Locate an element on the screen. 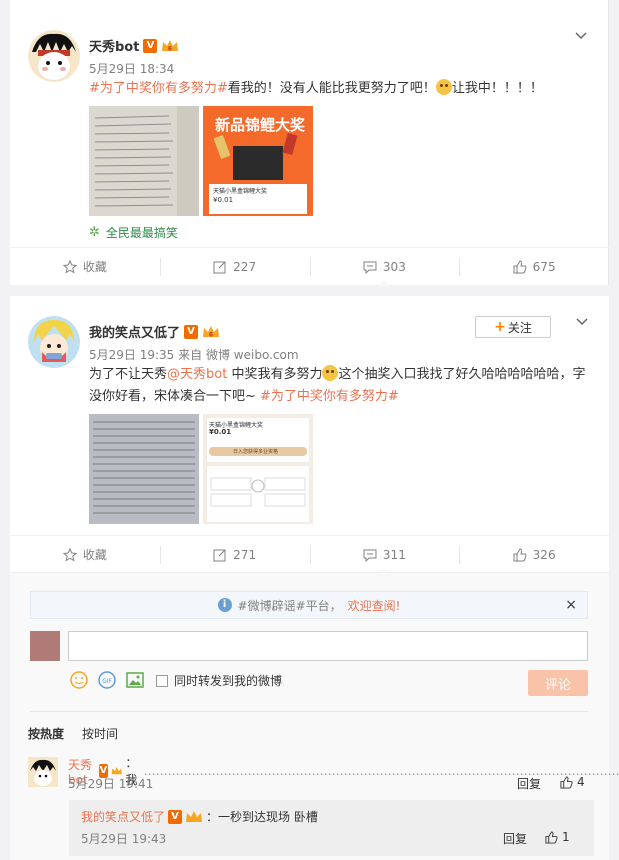 The width and height of the screenshot is (619, 860). author-name: 天秀bot is located at coordinates (114, 45).